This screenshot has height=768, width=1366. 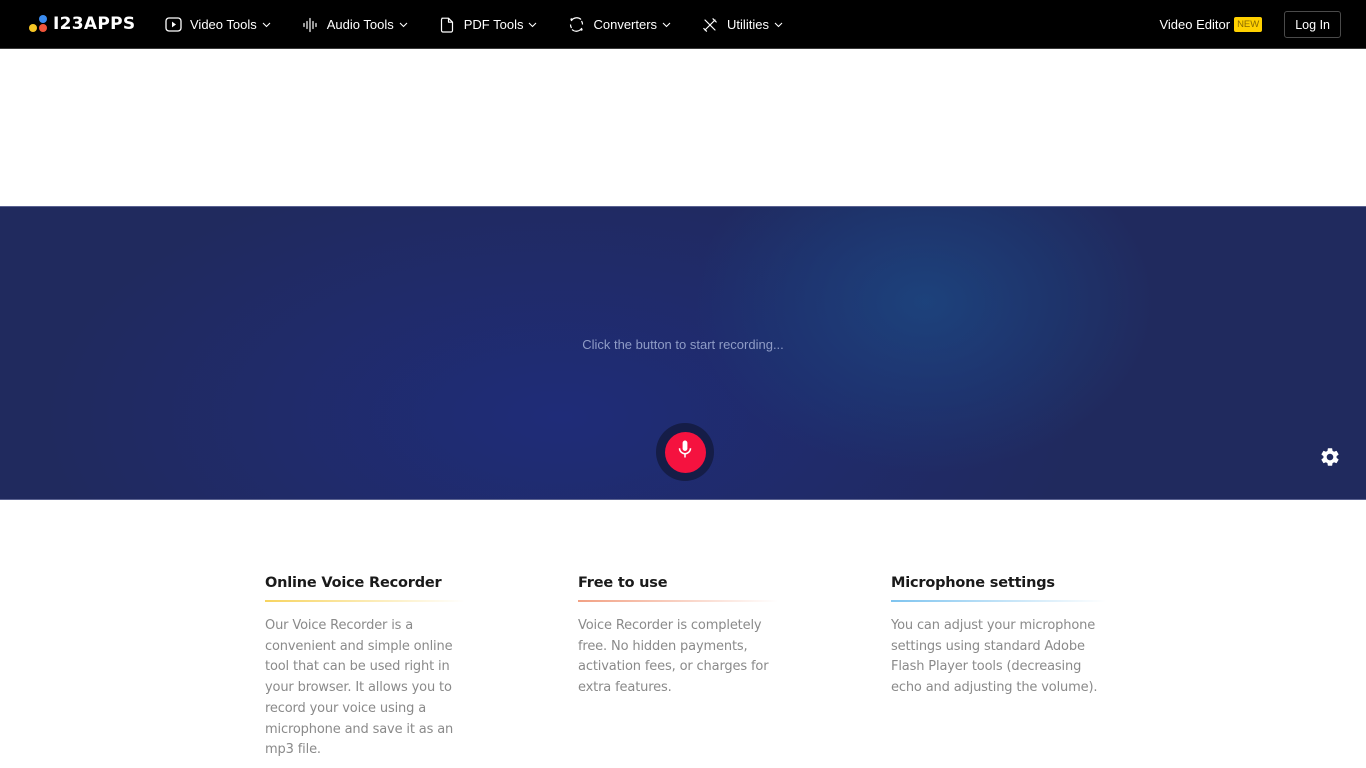 I want to click on video-editor-link: Video Editor NEW, so click(x=1211, y=24).